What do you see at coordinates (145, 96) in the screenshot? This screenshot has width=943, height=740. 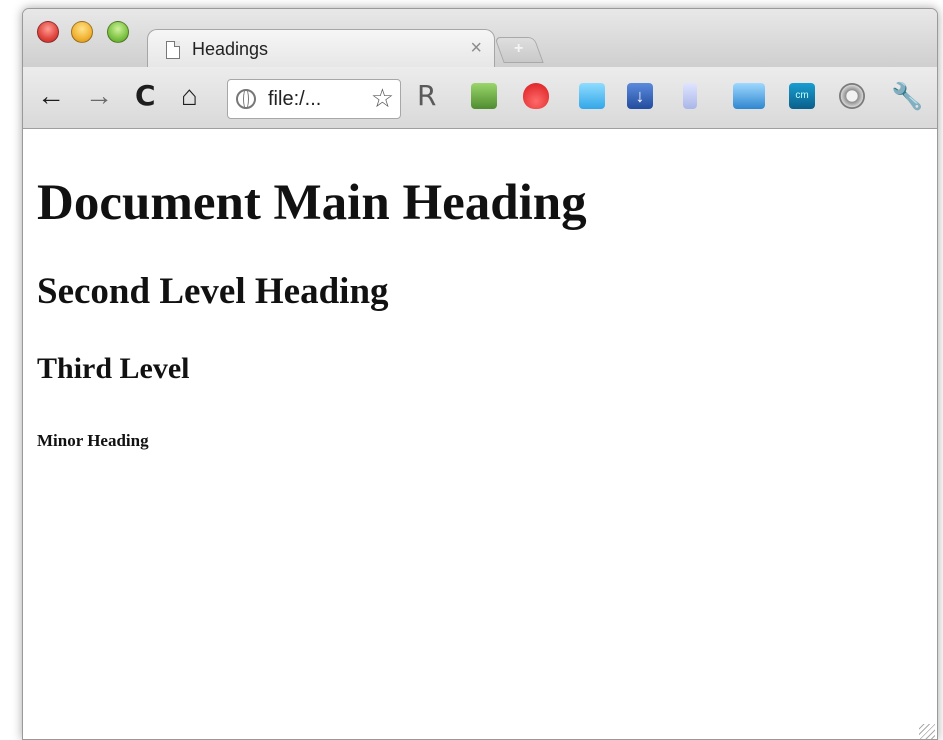 I see `reload-button: C` at bounding box center [145, 96].